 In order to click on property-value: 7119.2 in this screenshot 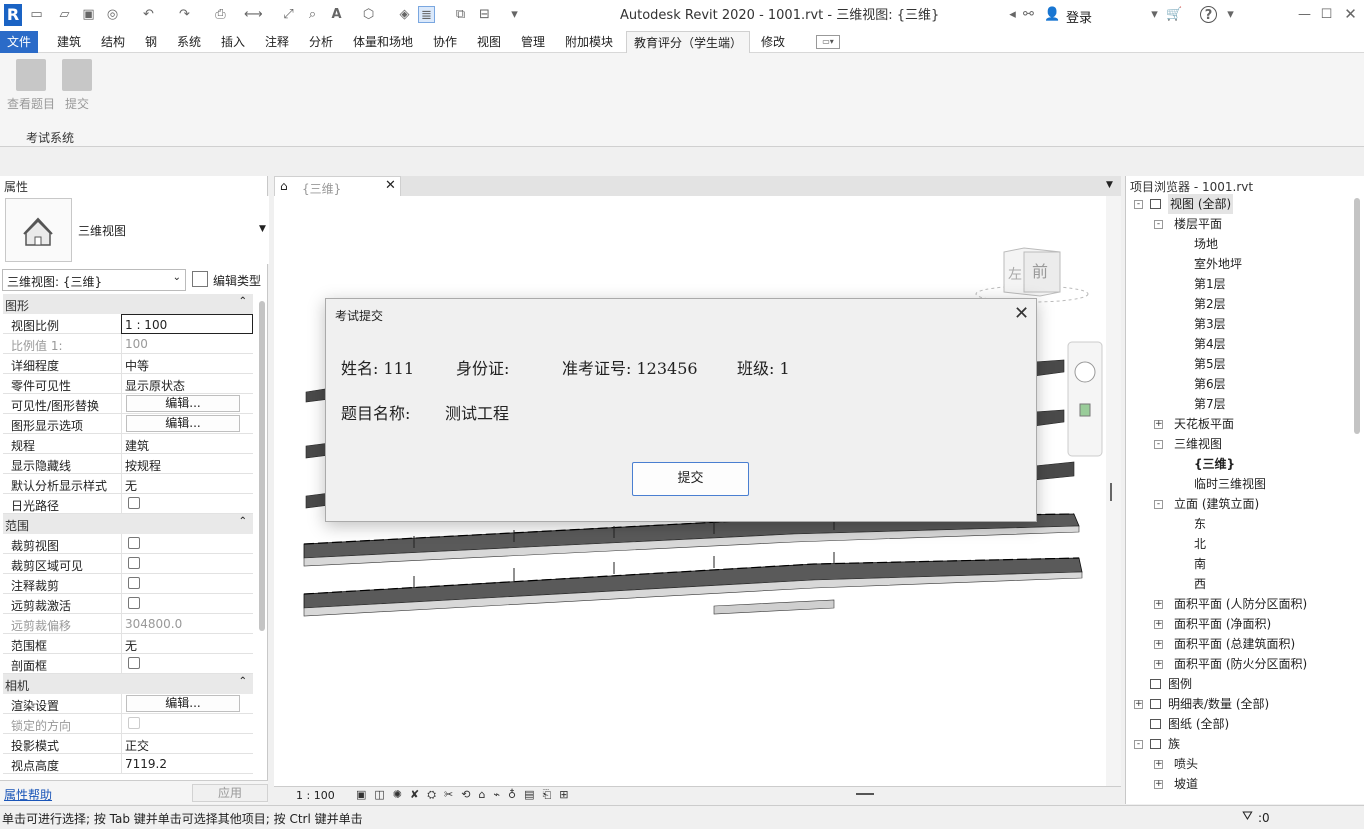, I will do `click(187, 764)`.